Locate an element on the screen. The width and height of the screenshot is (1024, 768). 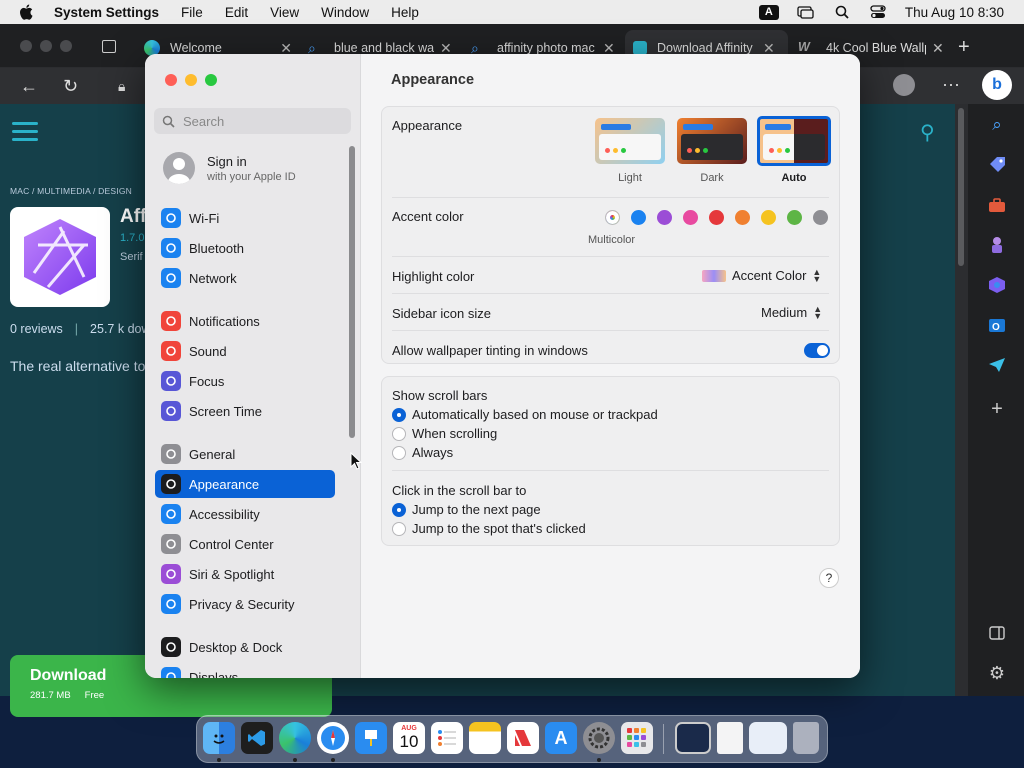
app-menu: System Settings is located at coordinates (106, 12).